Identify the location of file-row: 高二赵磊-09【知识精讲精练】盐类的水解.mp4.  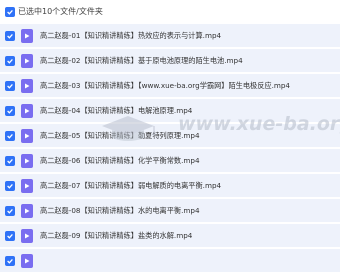
(170, 236).